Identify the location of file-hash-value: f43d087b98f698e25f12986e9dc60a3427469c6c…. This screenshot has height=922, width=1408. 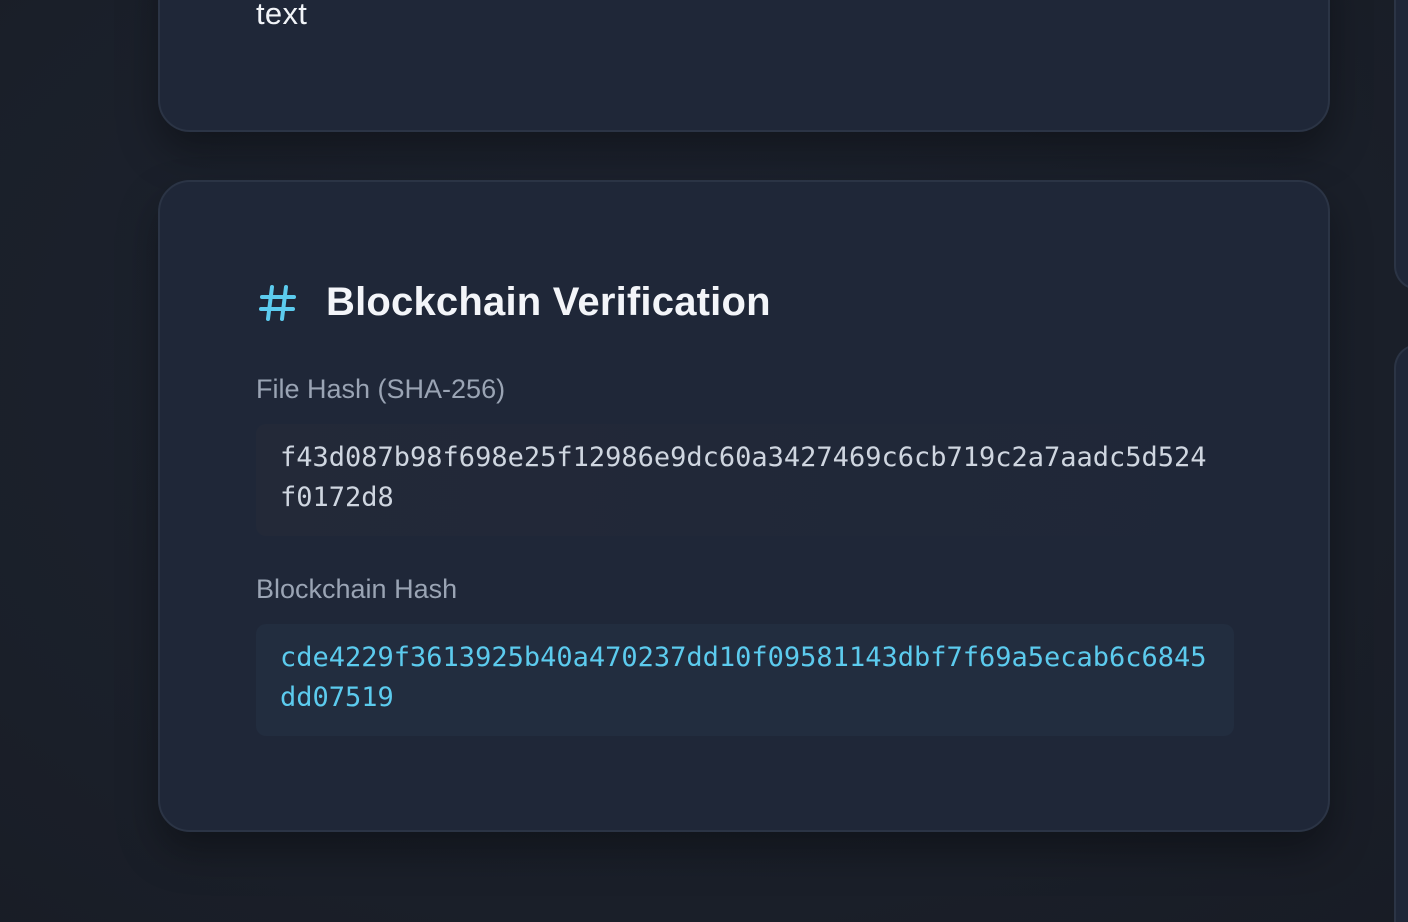
(745, 480).